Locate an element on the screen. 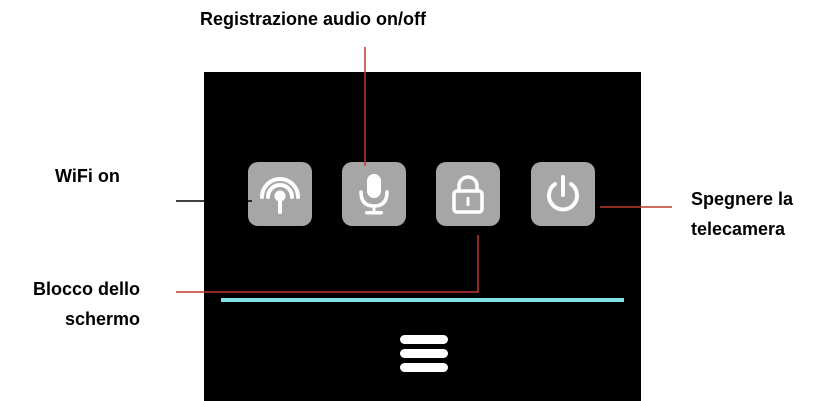  lock-icon is located at coordinates (468, 194).